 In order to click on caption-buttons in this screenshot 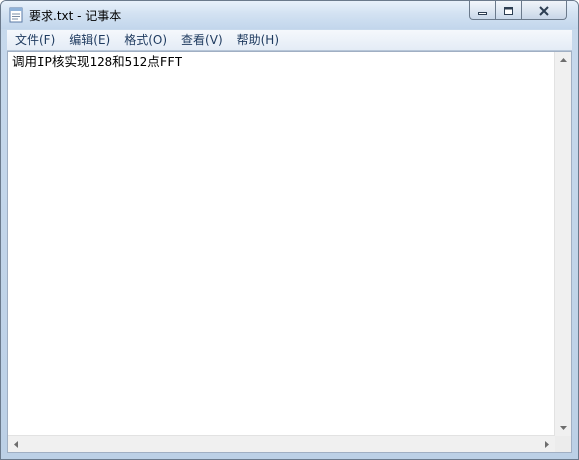, I will do `click(518, 11)`.